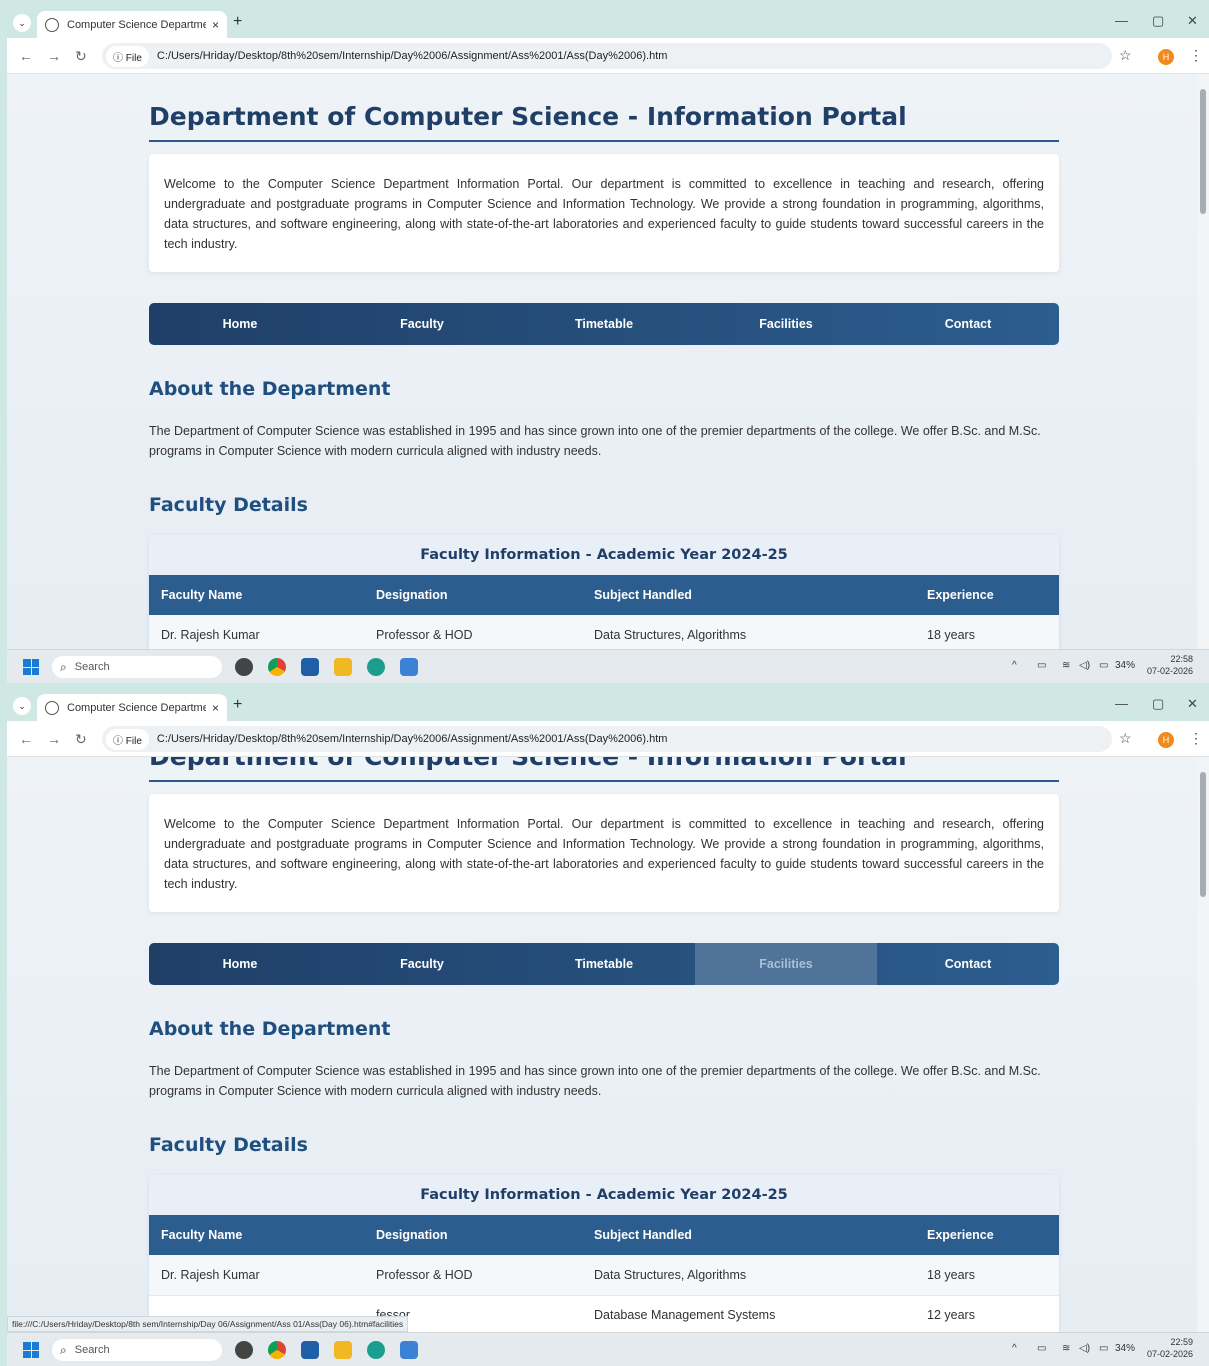 Image resolution: width=1209 pixels, height=1366 pixels. What do you see at coordinates (1170, 665) in the screenshot?
I see `clock: 22:58 07-02-2026` at bounding box center [1170, 665].